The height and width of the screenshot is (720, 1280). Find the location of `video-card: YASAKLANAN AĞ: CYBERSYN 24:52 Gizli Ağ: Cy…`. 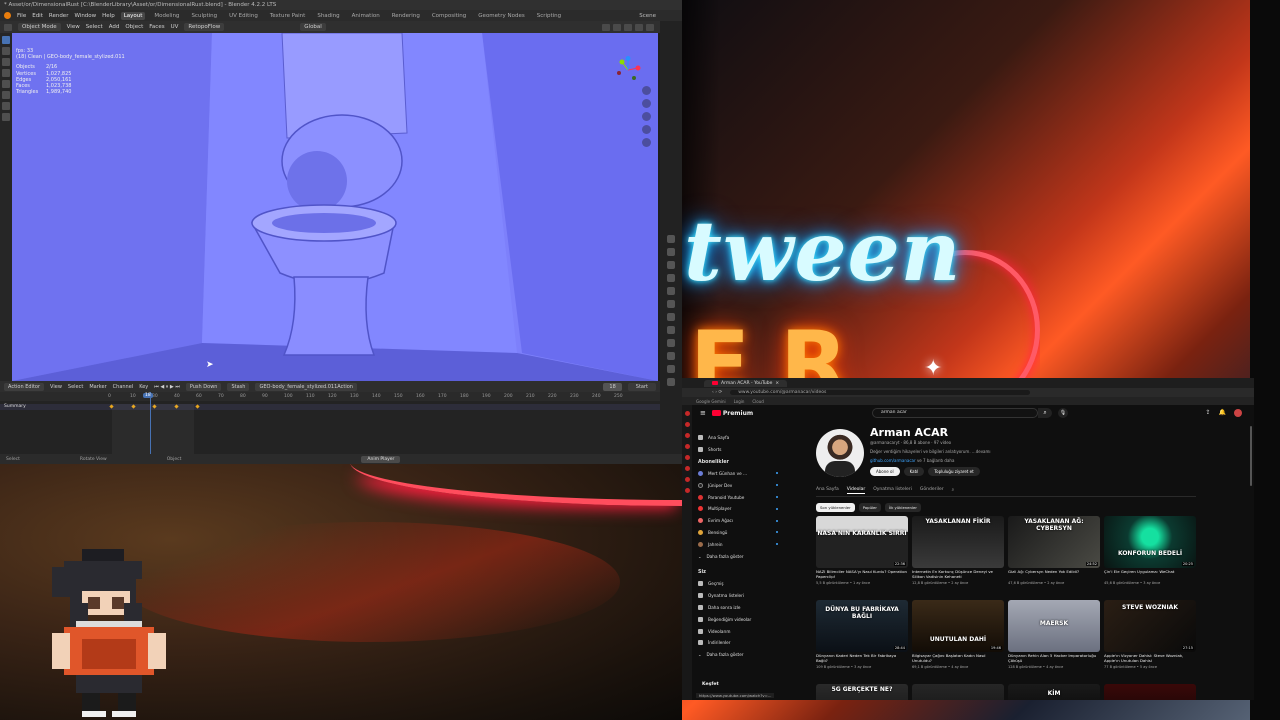

video-card: YASAKLANAN AĞ: CYBERSYN 24:52 Gizli Ağ: Cy… is located at coordinates (1054, 550).